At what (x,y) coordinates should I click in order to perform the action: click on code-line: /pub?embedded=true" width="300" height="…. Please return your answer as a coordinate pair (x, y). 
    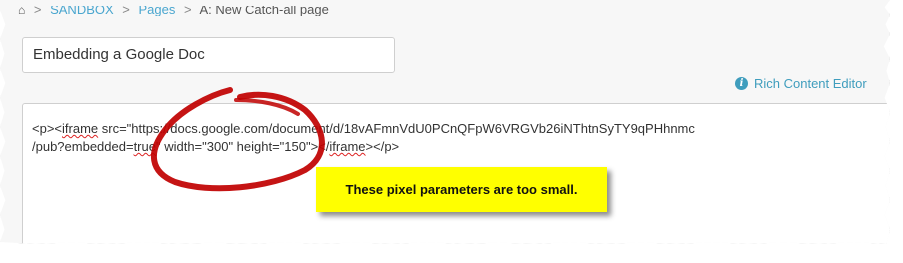
    Looking at the image, I should click on (216, 146).